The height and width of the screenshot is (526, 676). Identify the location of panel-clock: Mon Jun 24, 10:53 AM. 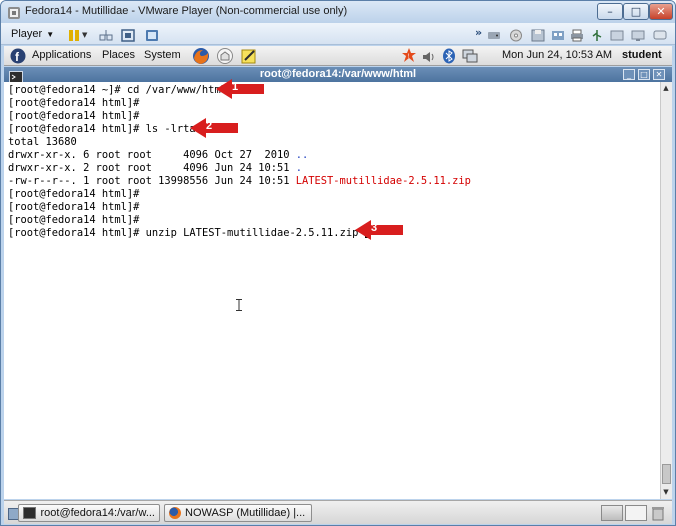
(557, 55).